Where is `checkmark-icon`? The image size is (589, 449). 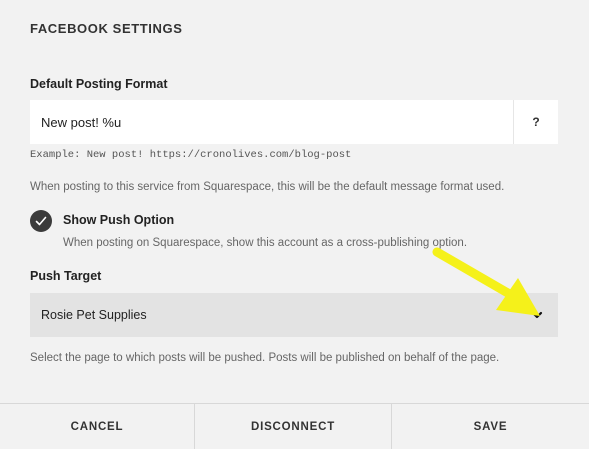
checkmark-icon is located at coordinates (41, 221).